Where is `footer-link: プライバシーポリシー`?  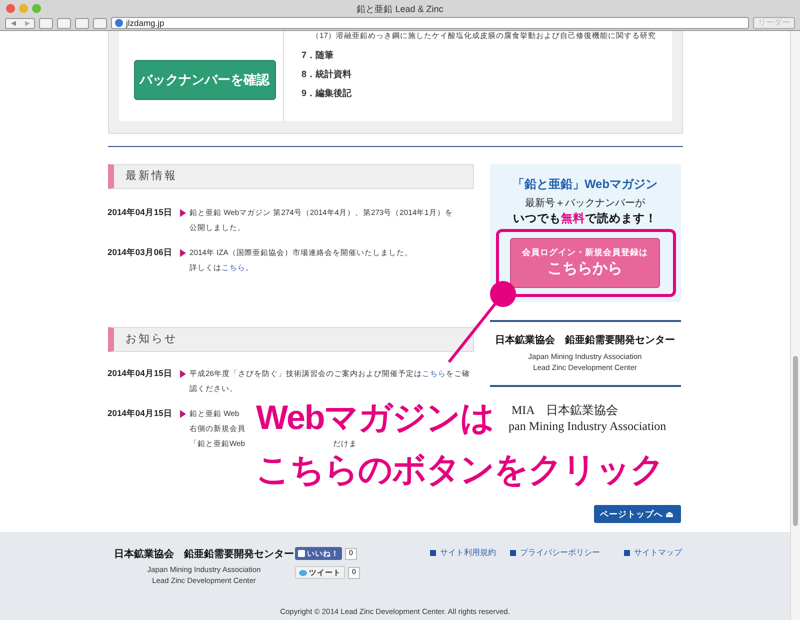
footer-link: プライバシーポリシー is located at coordinates (555, 553).